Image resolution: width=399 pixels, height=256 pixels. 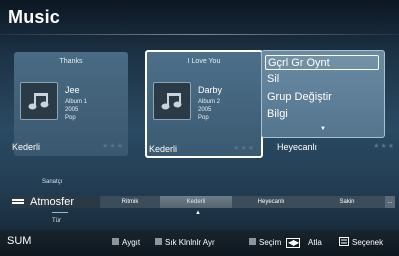 I want to click on sort-label-genre: Tür, so click(x=56, y=221).